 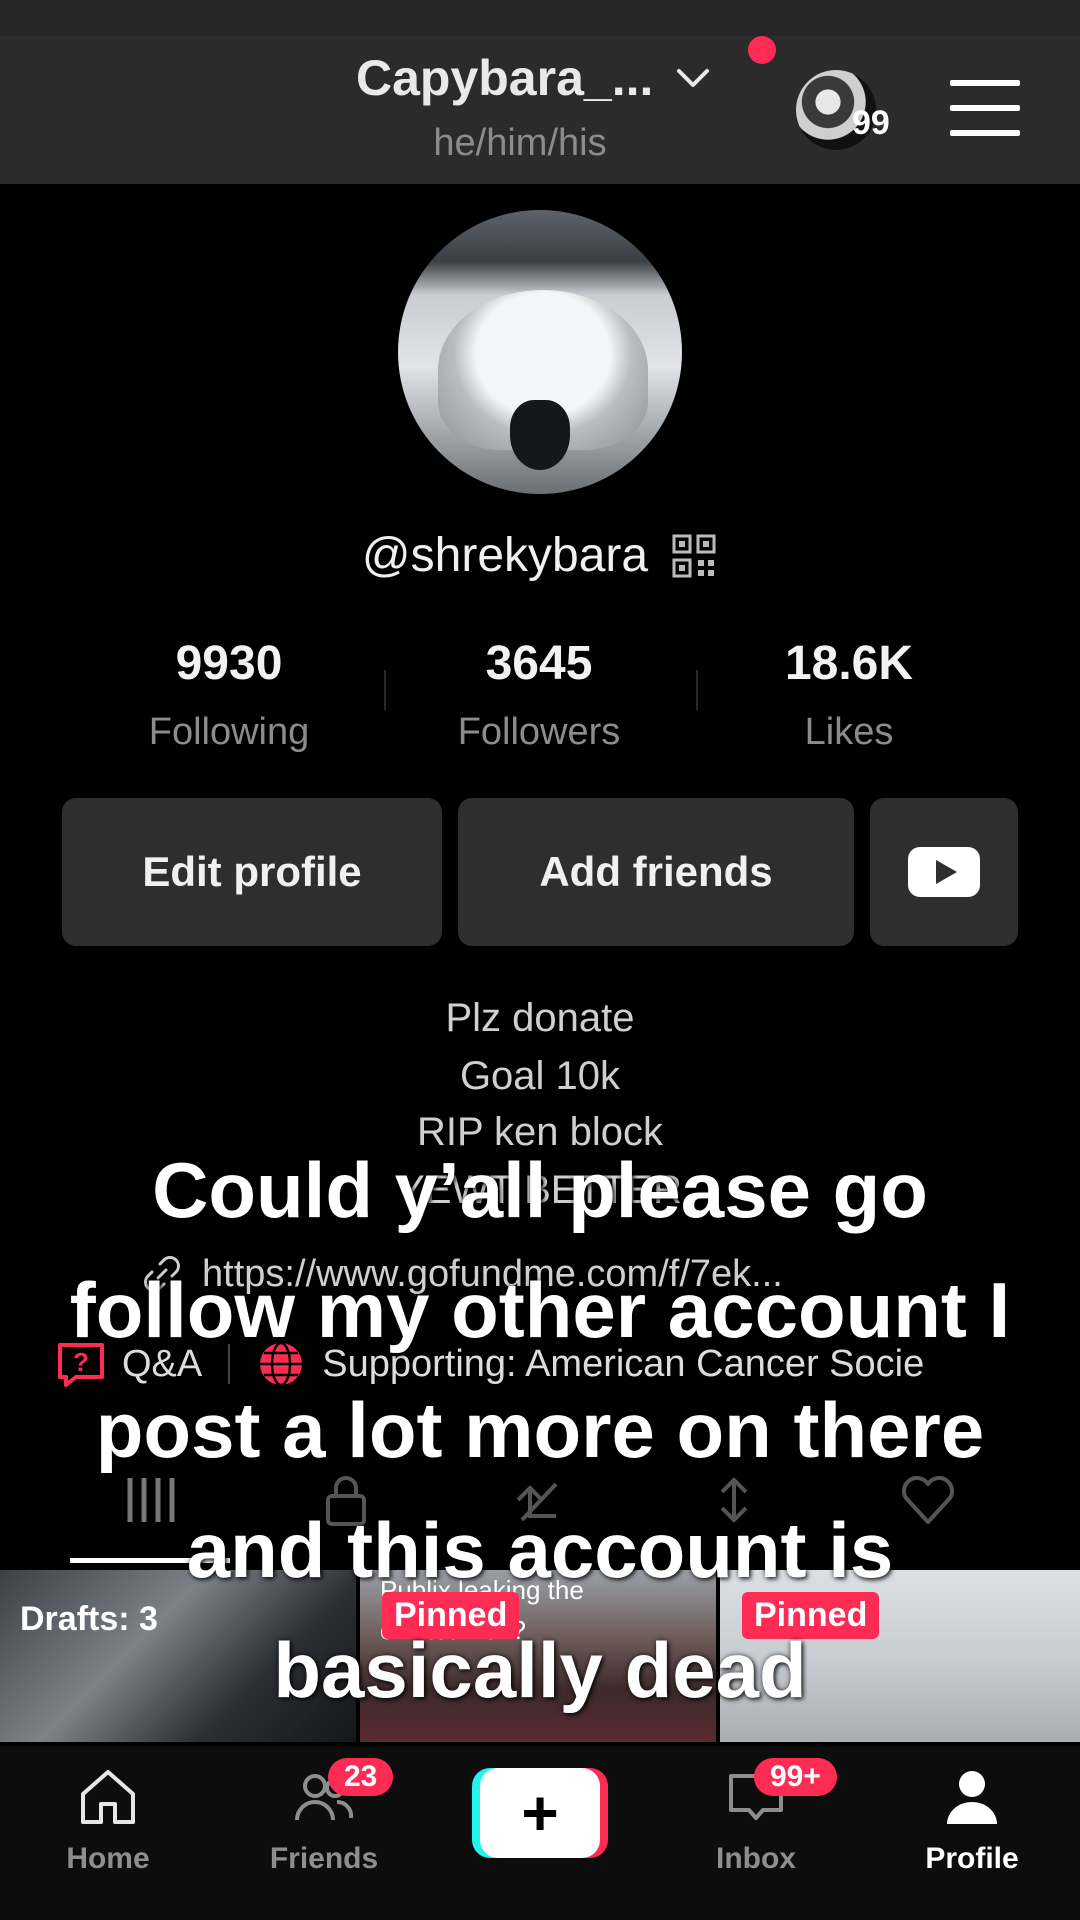 What do you see at coordinates (871, 123) in the screenshot?
I see `story-count: 99` at bounding box center [871, 123].